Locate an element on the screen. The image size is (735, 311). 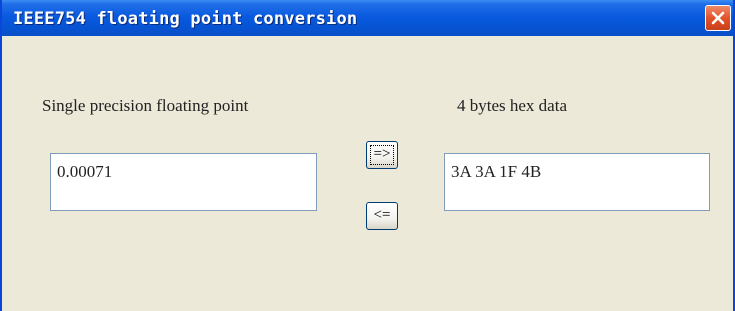
close-icon is located at coordinates (718, 18).